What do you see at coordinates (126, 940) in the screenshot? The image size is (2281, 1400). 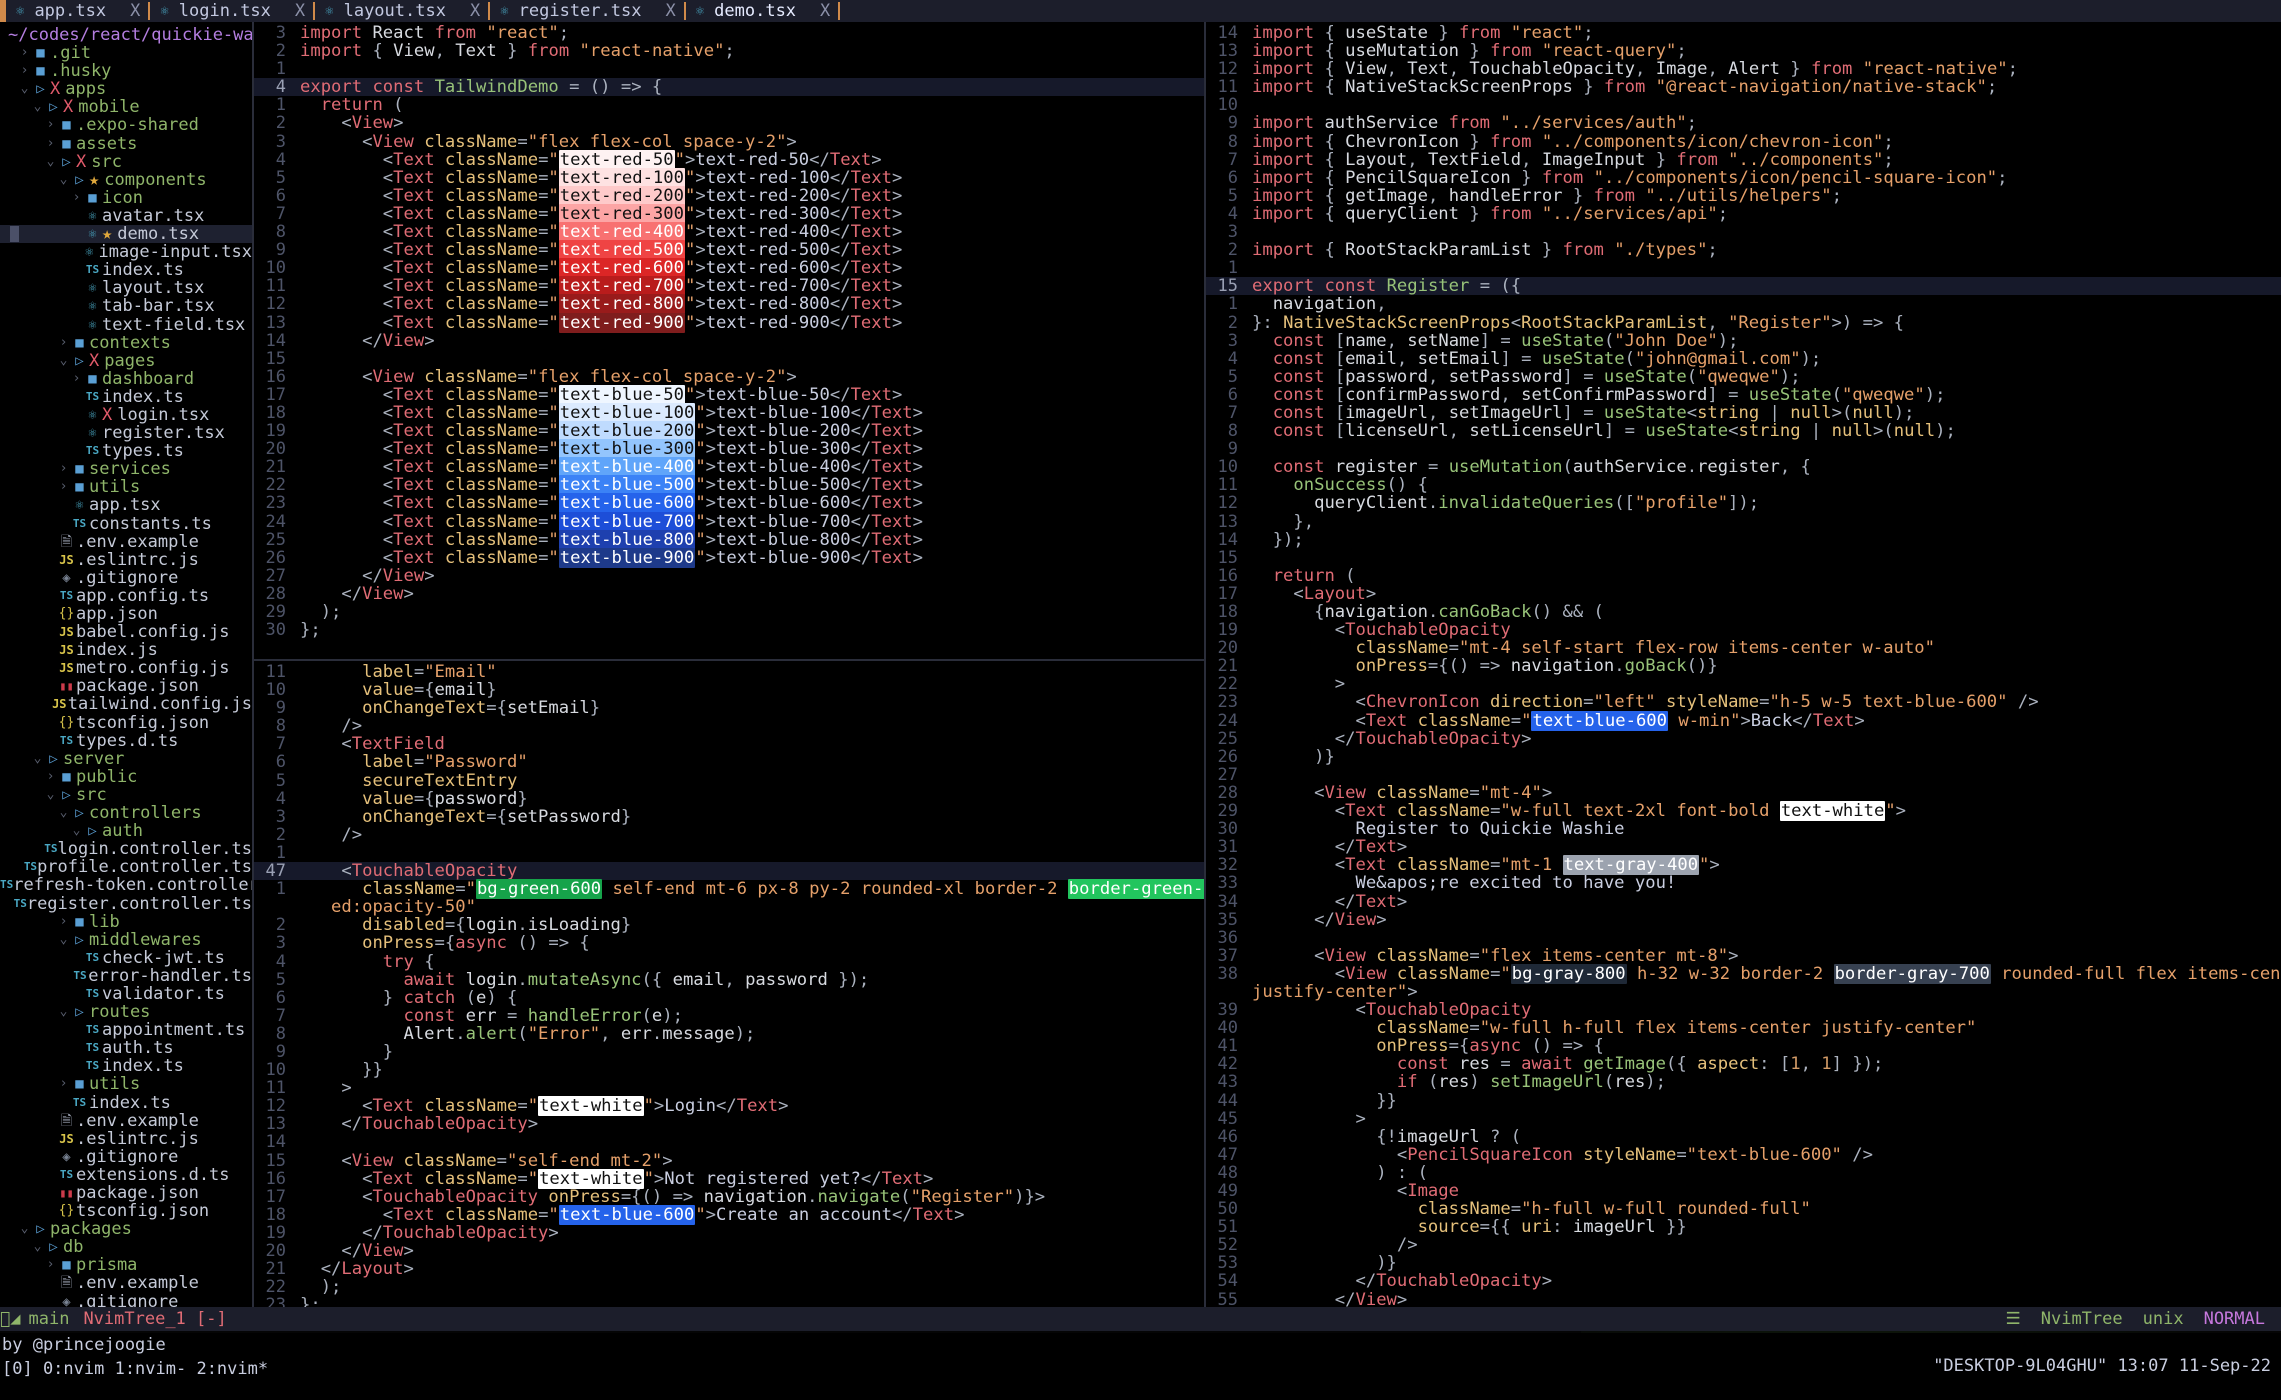 I see `tree-dir-middlewares: ⌄ ▷ middlewares` at bounding box center [126, 940].